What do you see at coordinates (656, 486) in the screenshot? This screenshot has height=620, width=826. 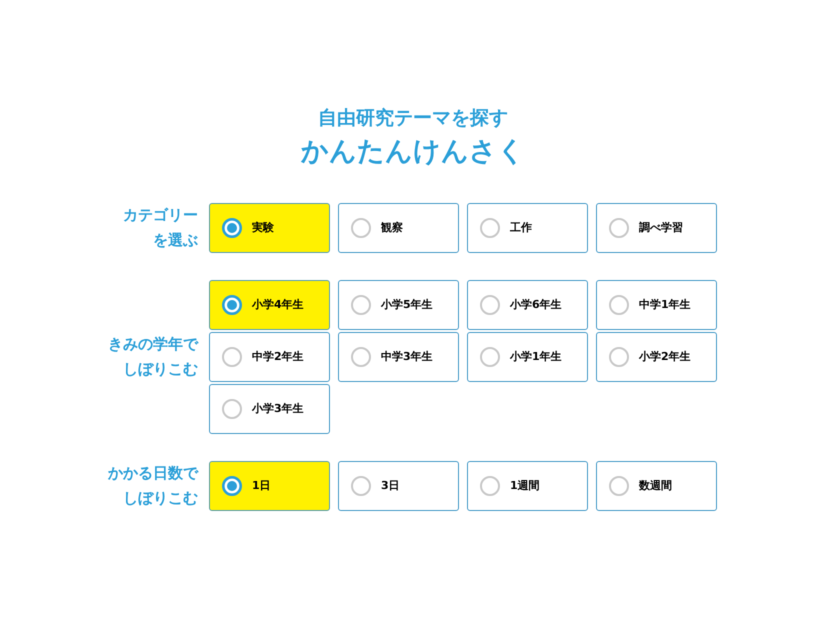 I see `radio-option: 数週間` at bounding box center [656, 486].